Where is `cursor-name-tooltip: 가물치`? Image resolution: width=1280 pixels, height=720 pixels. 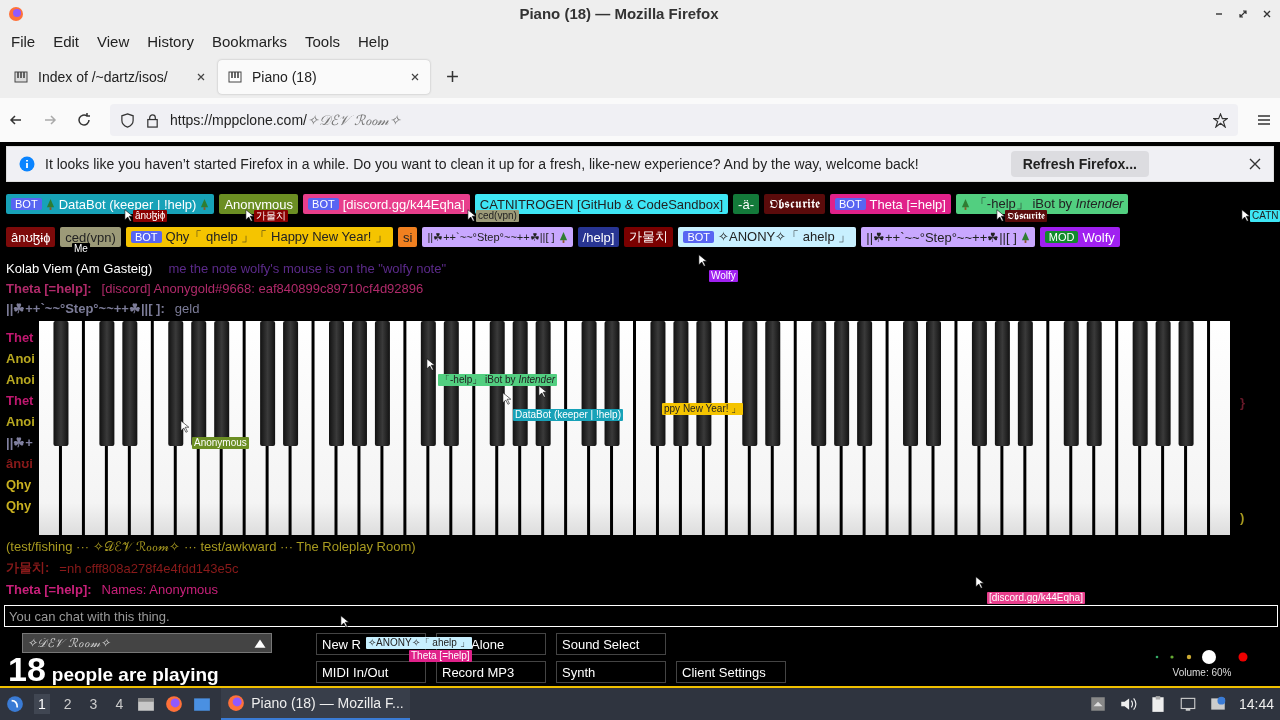 cursor-name-tooltip: 가물치 is located at coordinates (271, 216).